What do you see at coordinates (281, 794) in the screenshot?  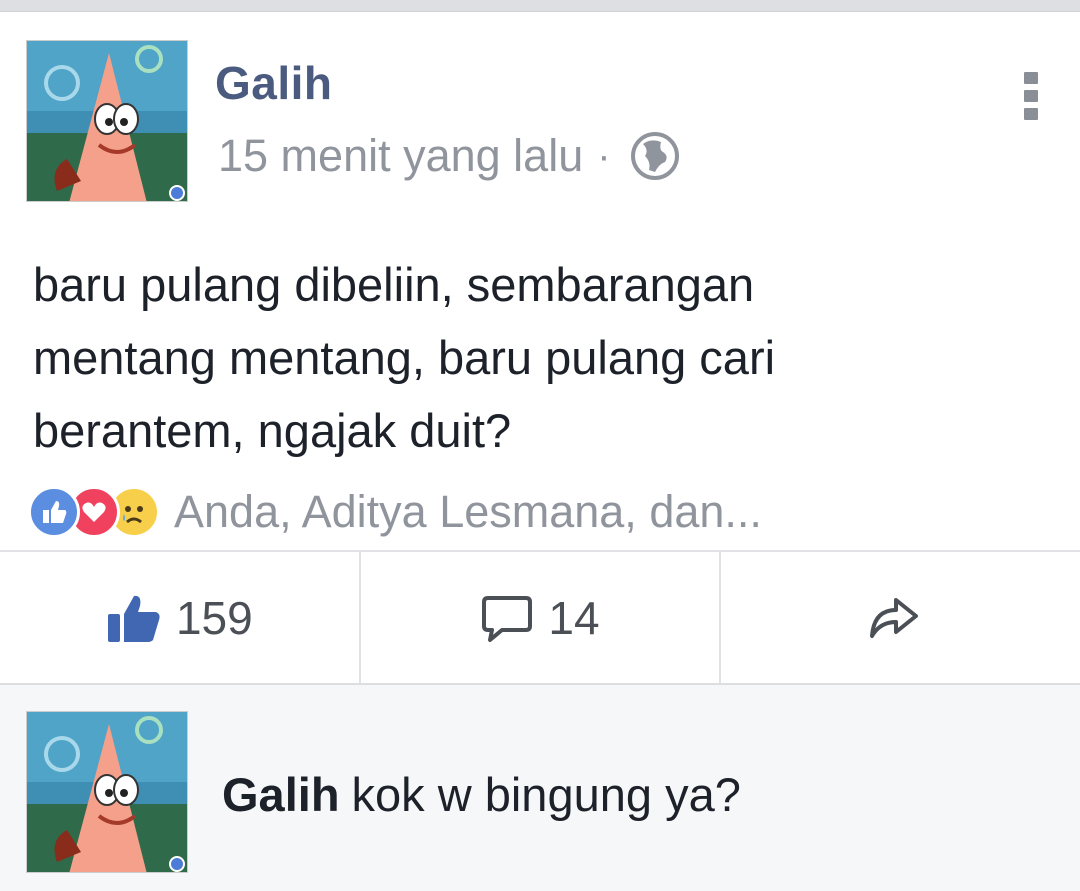 I see `comment-author-name: Galih` at bounding box center [281, 794].